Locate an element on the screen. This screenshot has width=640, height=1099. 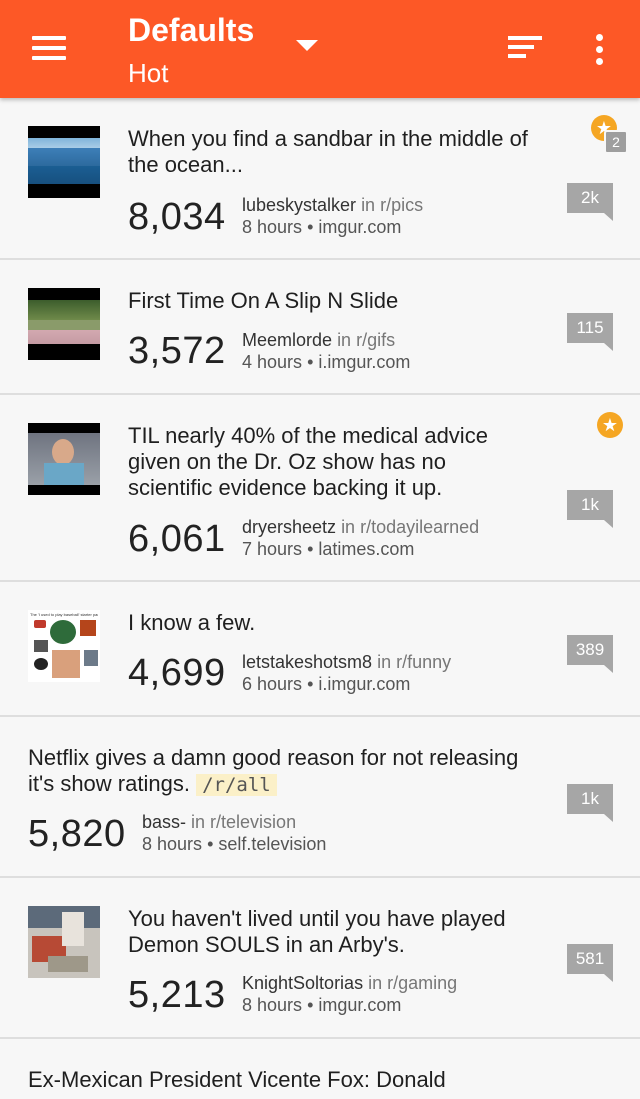
post-subreddit: in r/gaming is located at coordinates (412, 983).